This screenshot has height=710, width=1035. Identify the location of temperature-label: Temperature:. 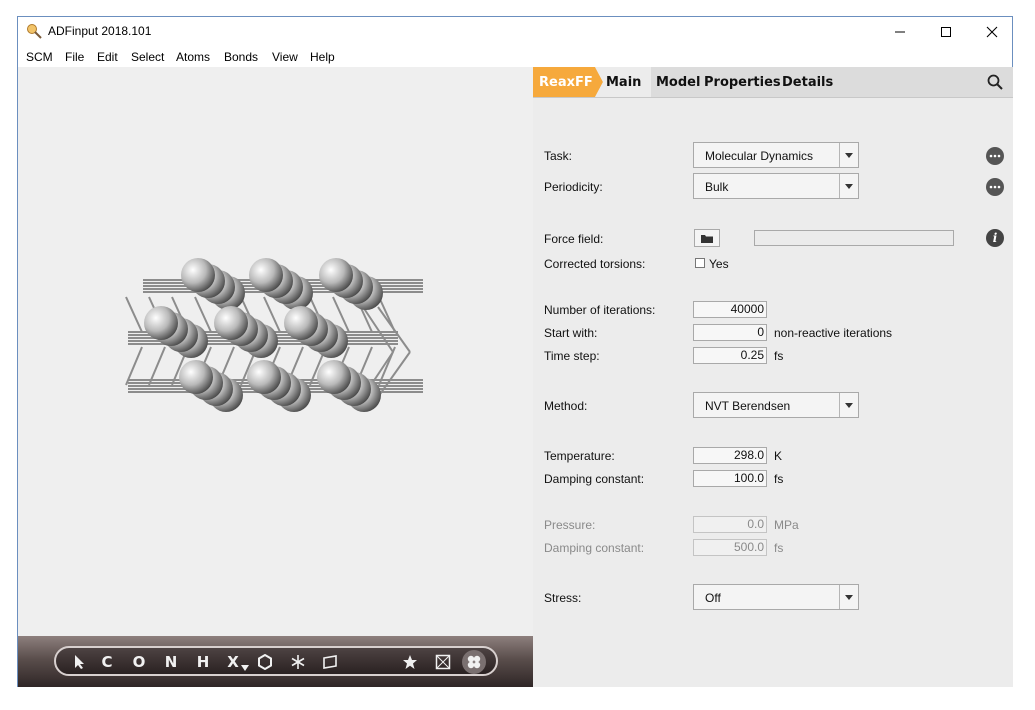
(579, 456).